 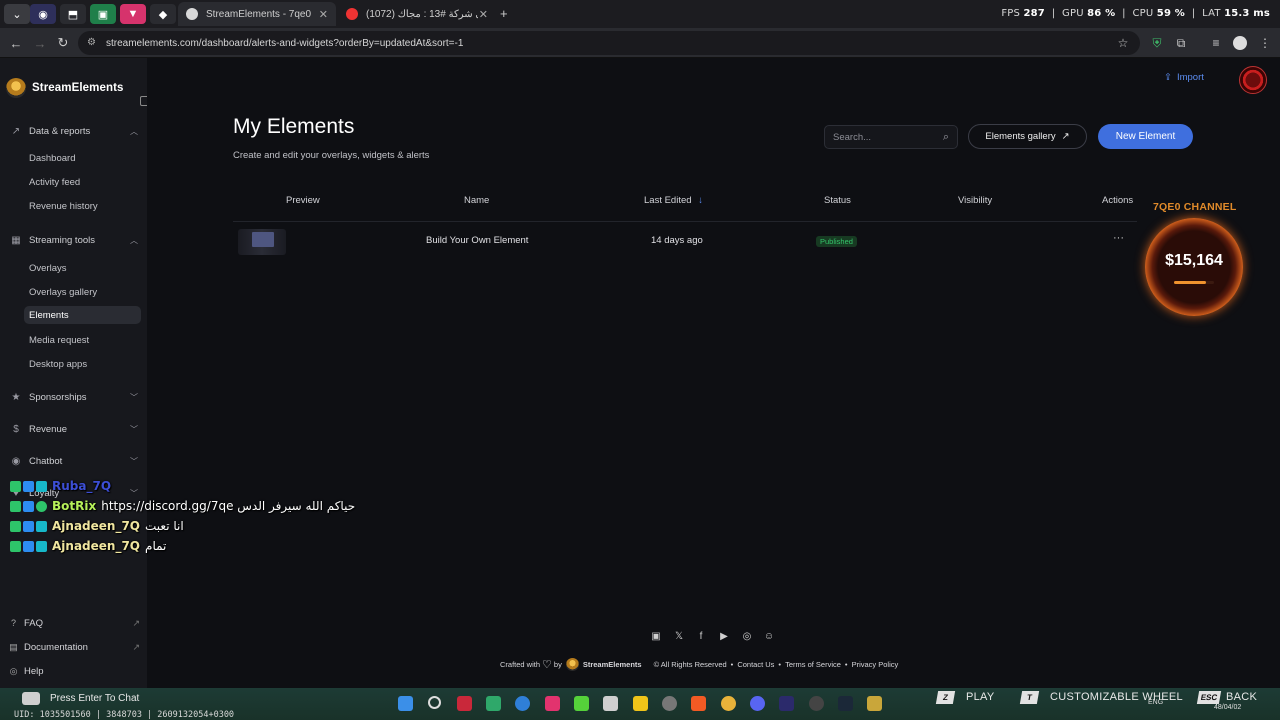 What do you see at coordinates (504, 13) in the screenshot?
I see `new-tab-button: +` at bounding box center [504, 13].